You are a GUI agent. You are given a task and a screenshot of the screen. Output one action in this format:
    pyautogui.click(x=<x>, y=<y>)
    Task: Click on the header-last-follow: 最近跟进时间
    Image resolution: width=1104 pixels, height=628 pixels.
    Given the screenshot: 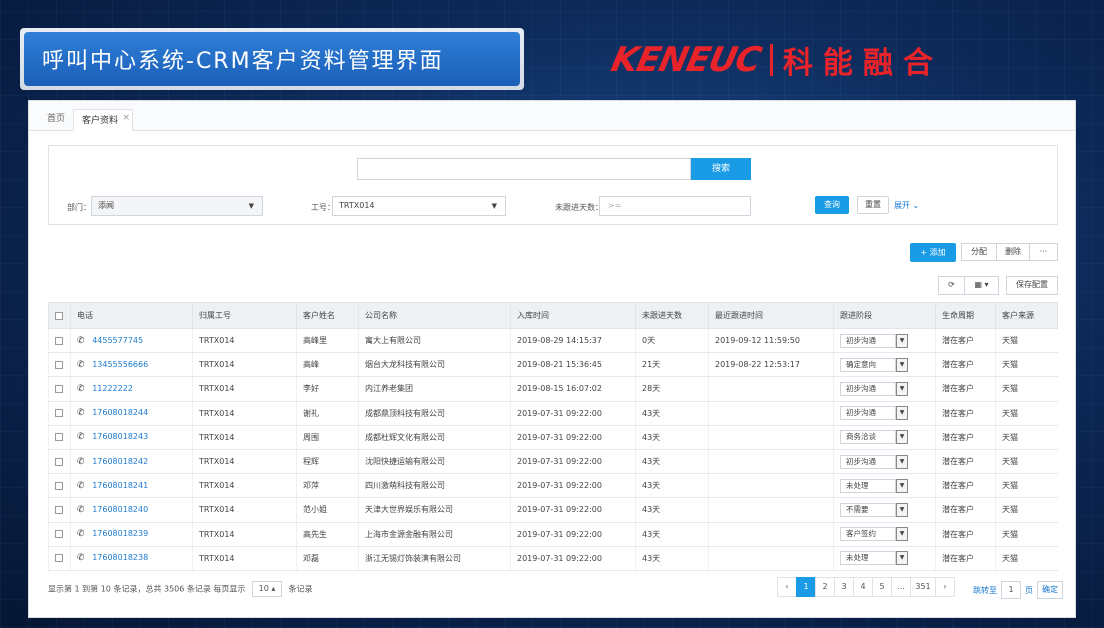 What is the action you would take?
    pyautogui.click(x=771, y=315)
    